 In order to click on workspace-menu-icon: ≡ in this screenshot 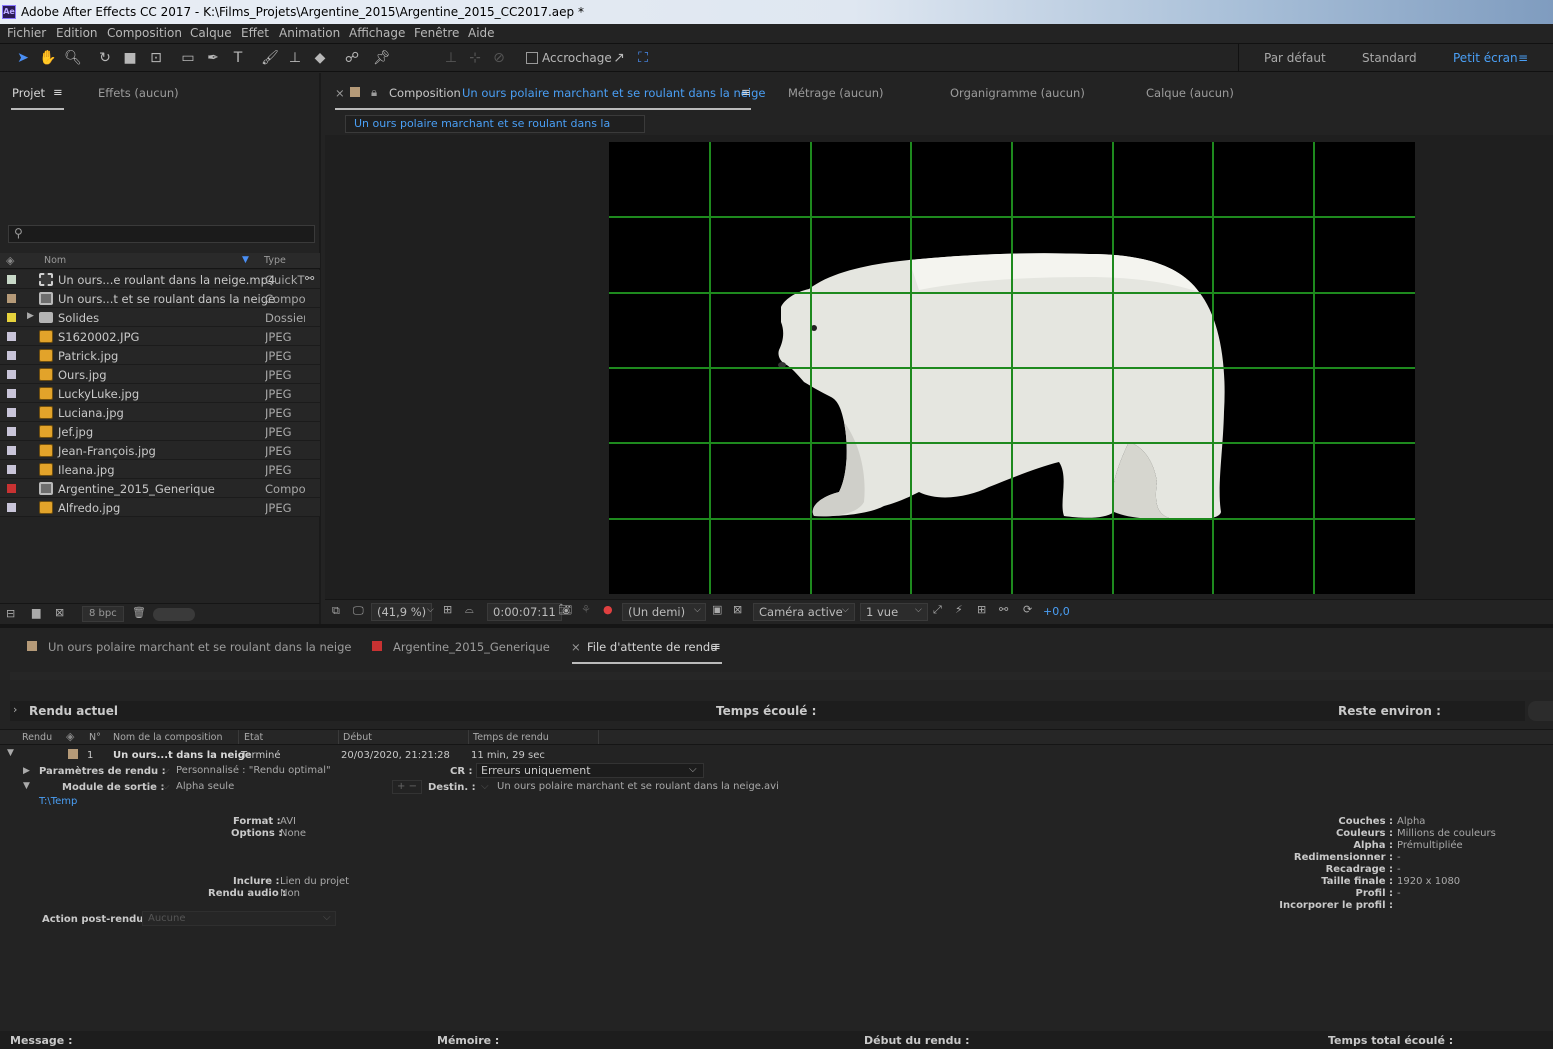, I will do `click(1523, 58)`.